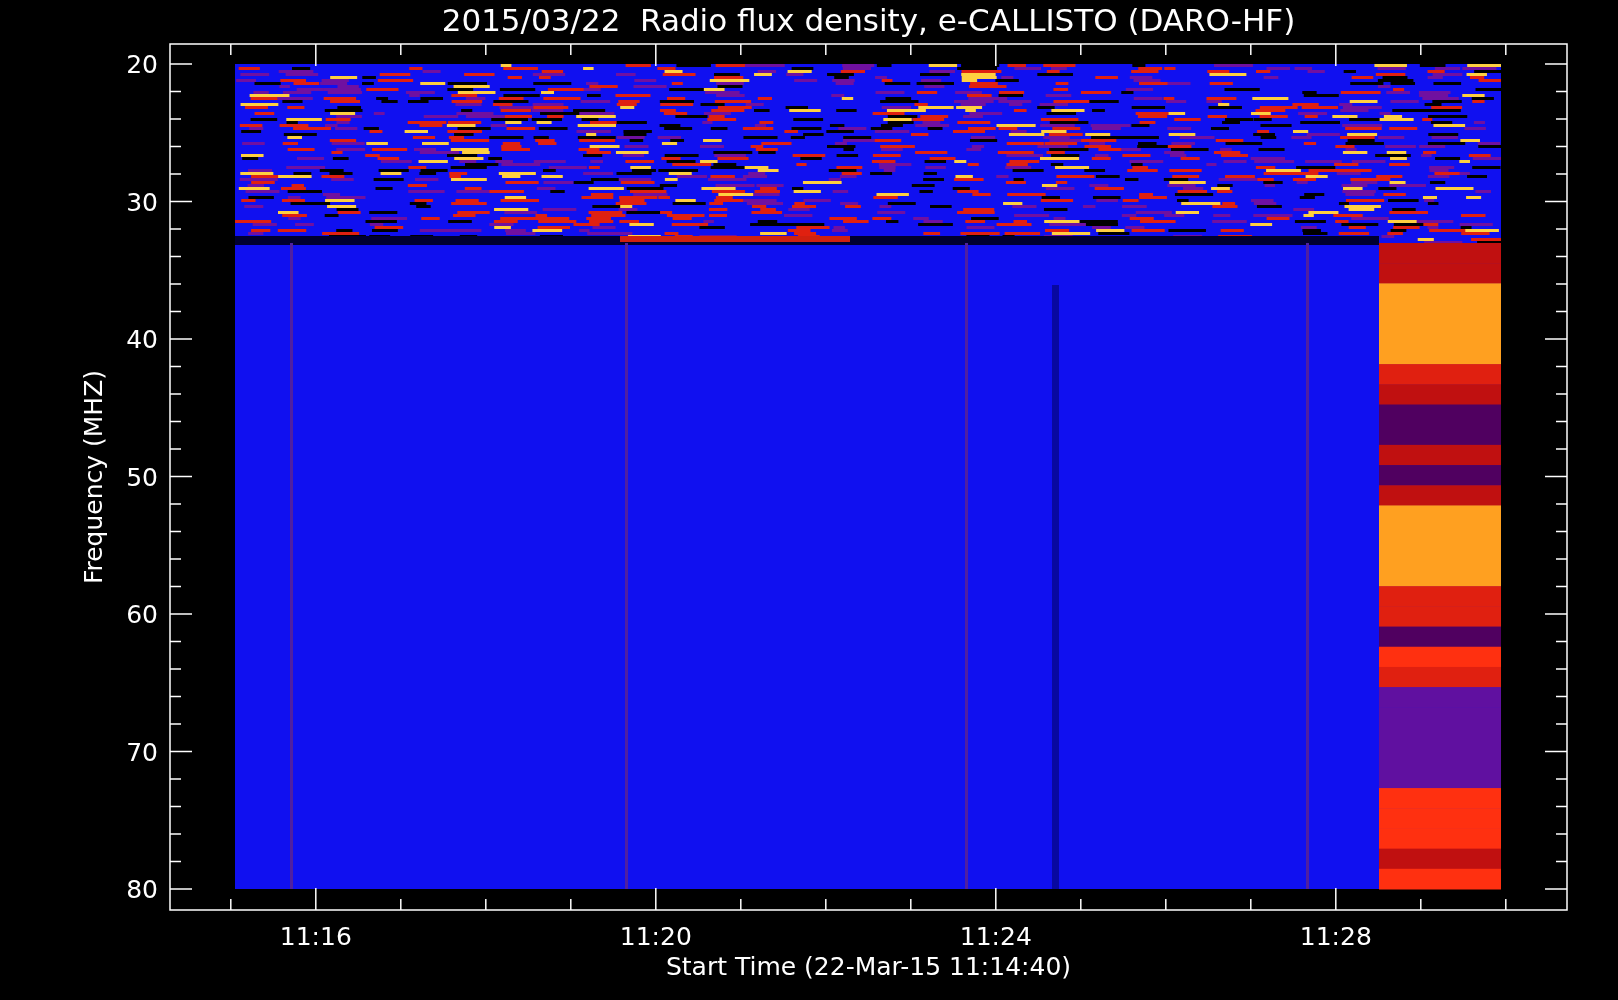  What do you see at coordinates (868, 966) in the screenshot?
I see `x-axis-label: Start Time (22-Mar-15 11:14:40)` at bounding box center [868, 966].